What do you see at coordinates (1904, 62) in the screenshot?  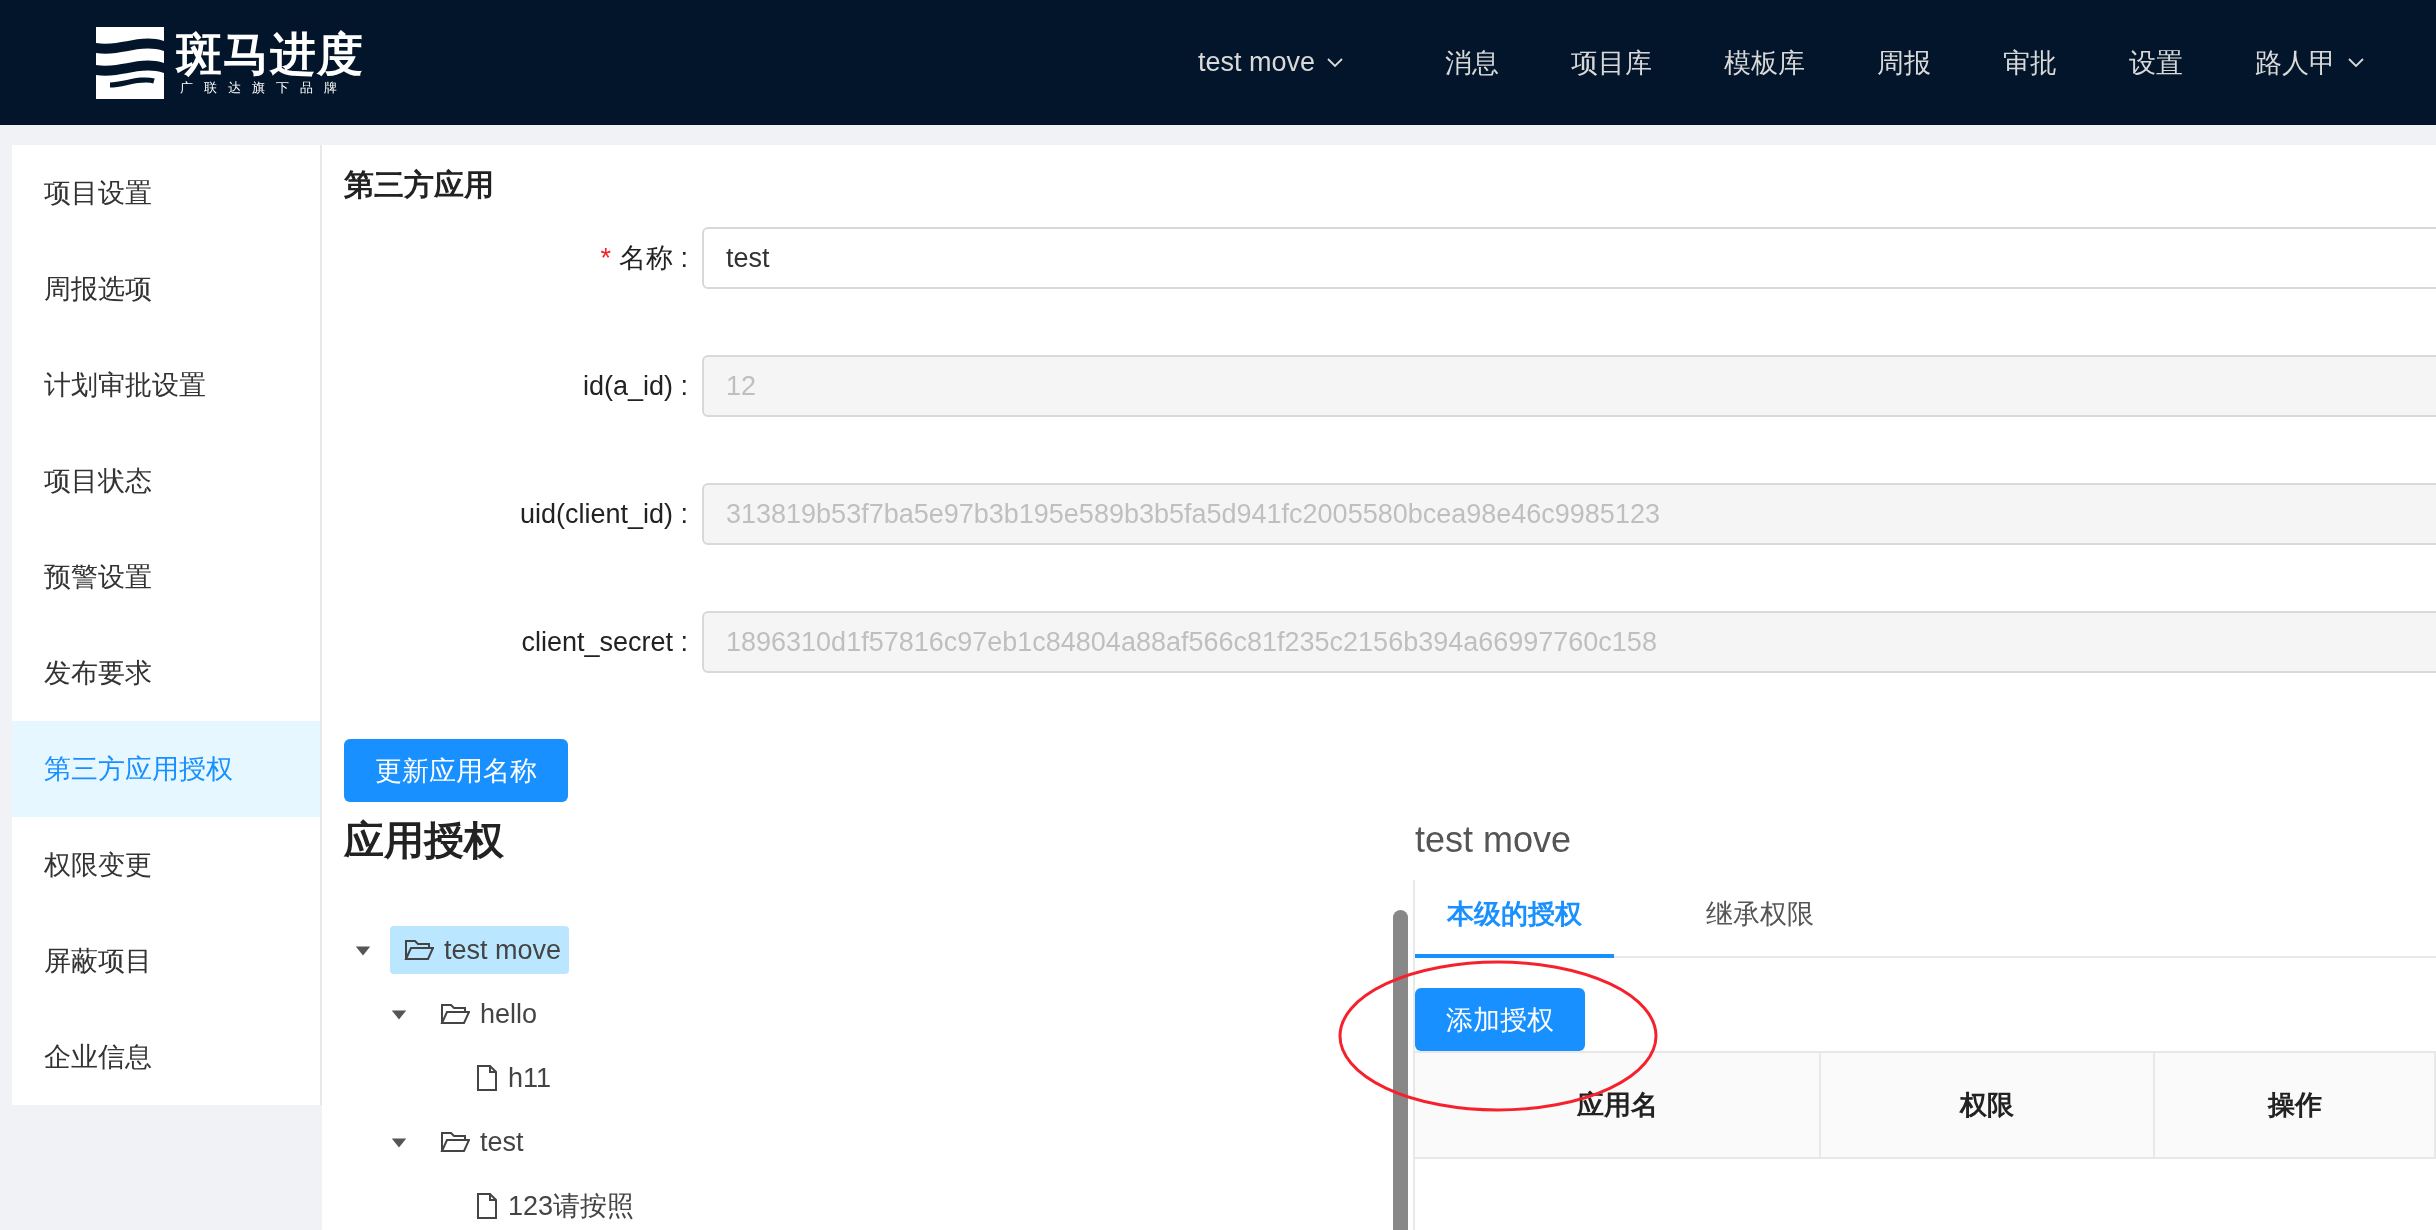 I see `nav-link: 周报` at bounding box center [1904, 62].